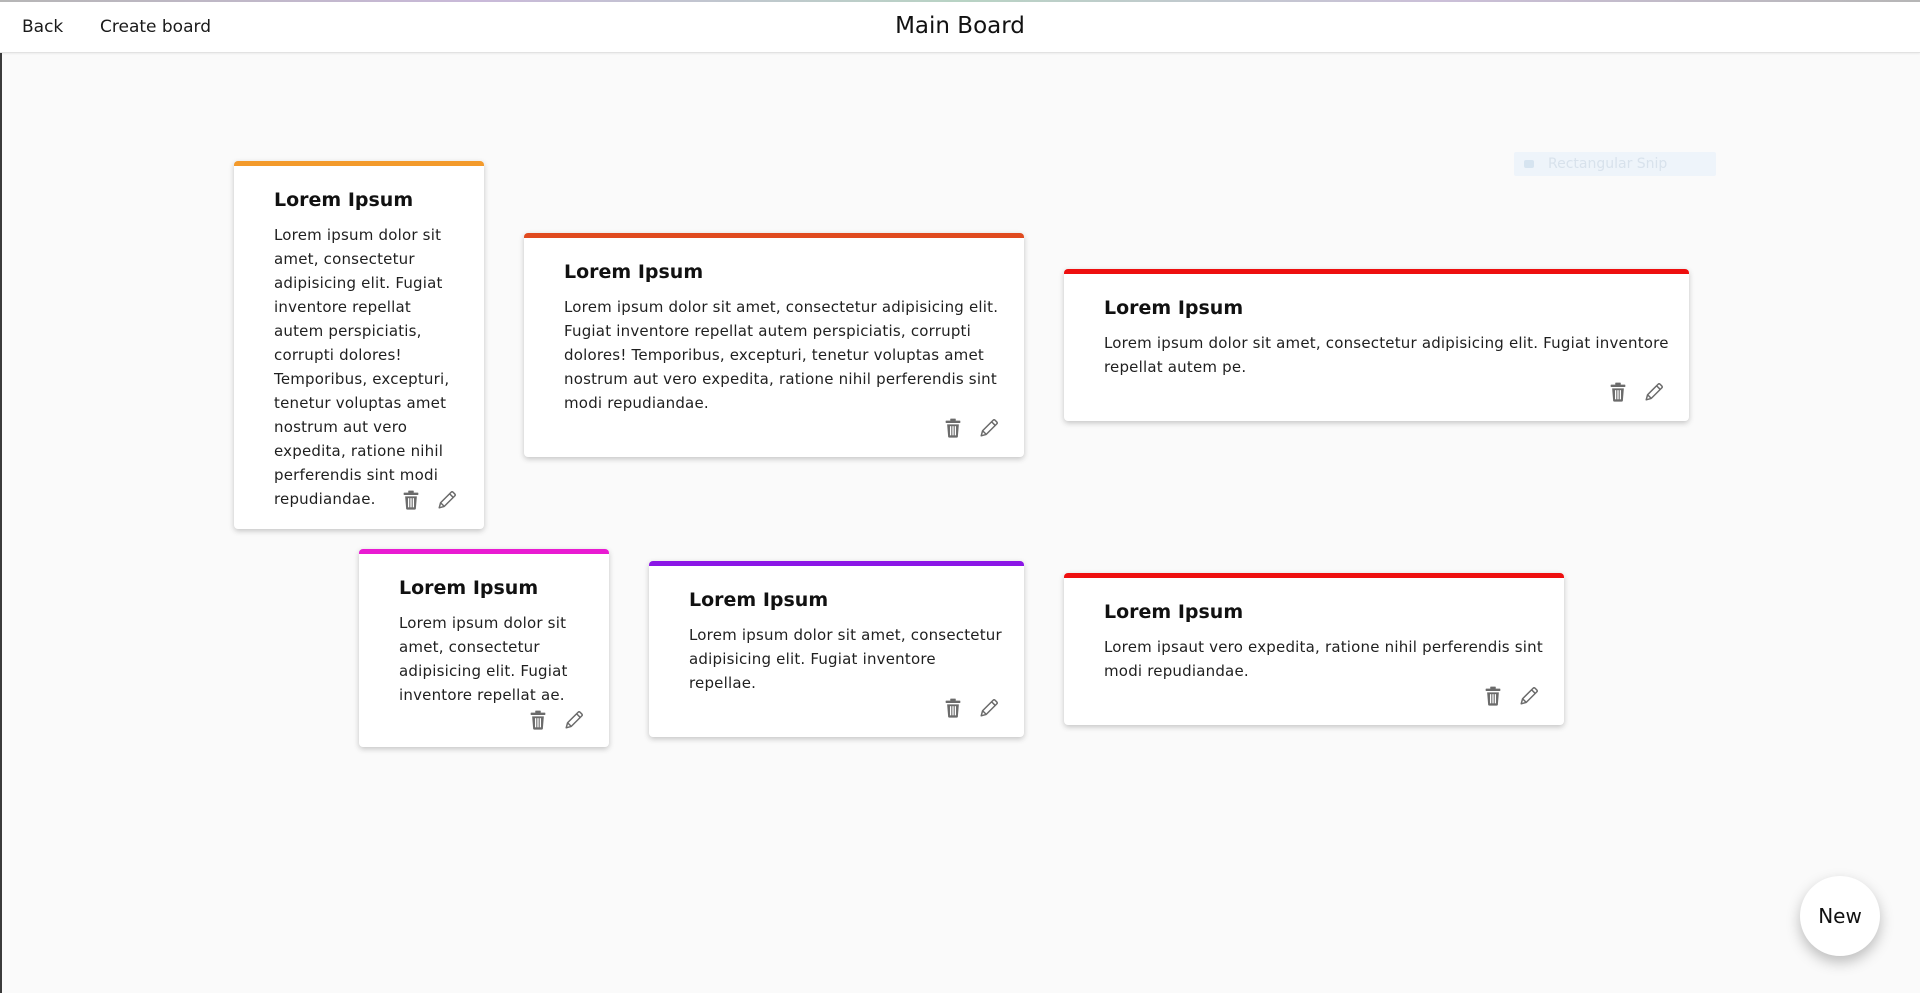  Describe the element at coordinates (1608, 164) in the screenshot. I see `snip-label: Rectangular Snip` at that location.